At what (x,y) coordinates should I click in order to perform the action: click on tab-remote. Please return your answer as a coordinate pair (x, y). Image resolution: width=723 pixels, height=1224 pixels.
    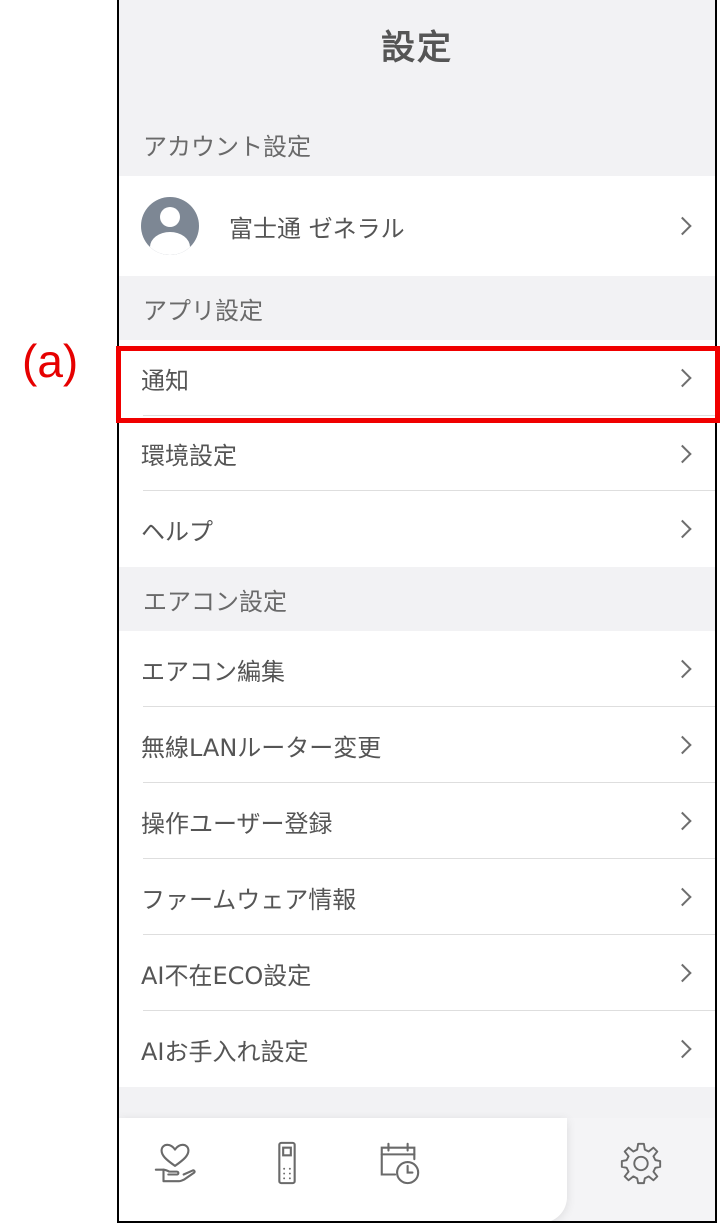
    Looking at the image, I should click on (287, 1163).